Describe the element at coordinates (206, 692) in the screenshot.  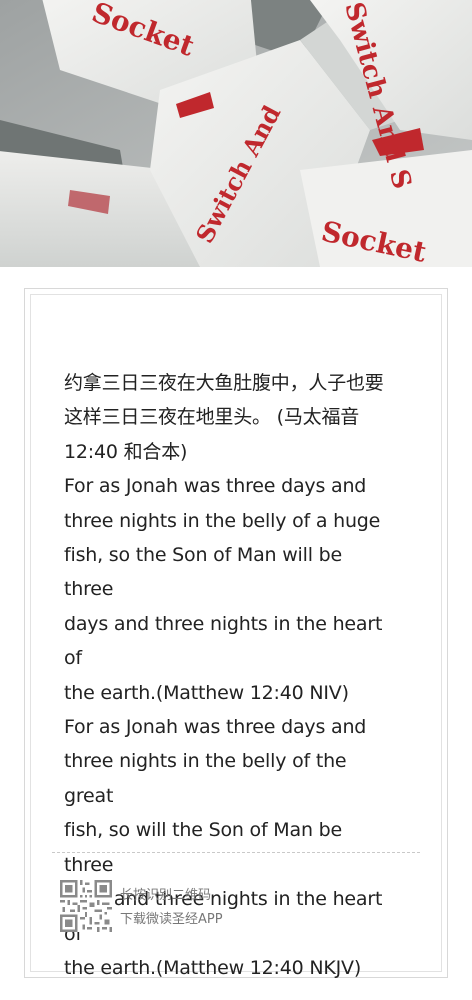
I see `verse-line: the earth.(Matthew 12:40 NIV)` at that location.